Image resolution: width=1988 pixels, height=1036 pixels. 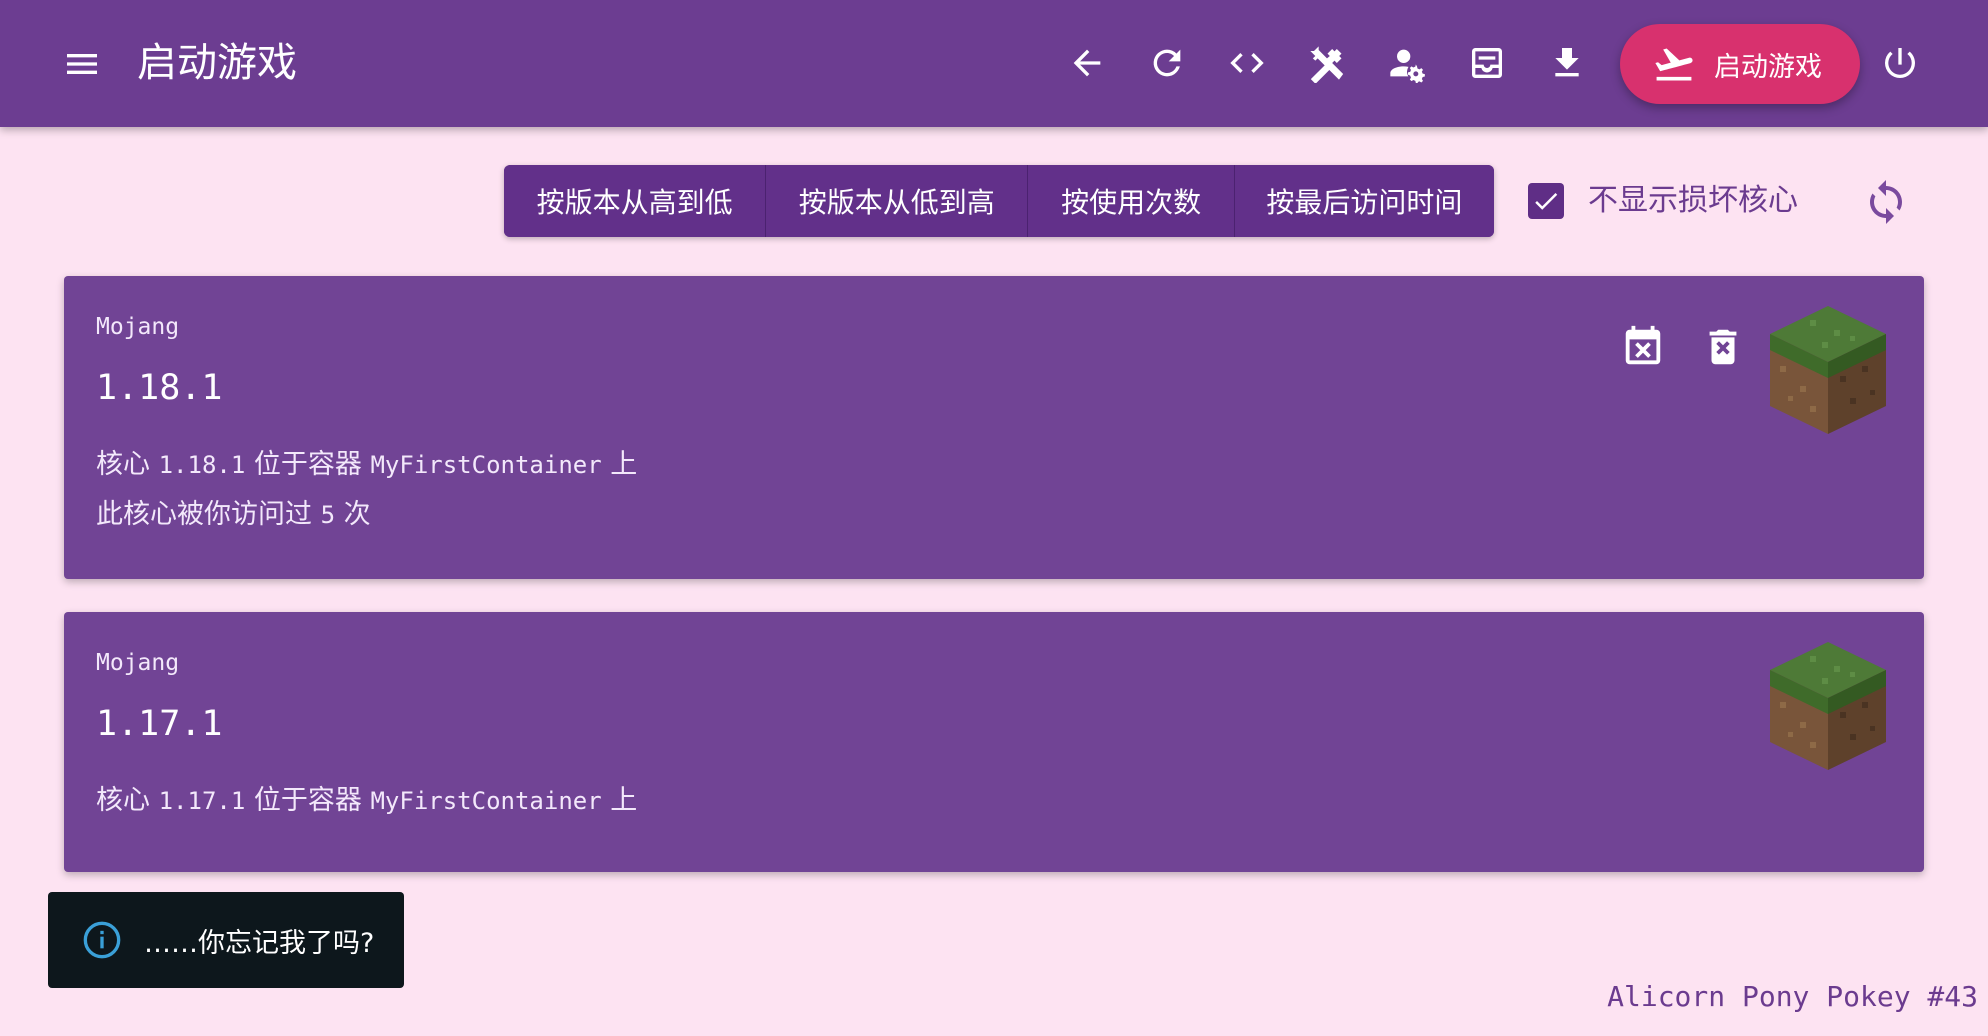 What do you see at coordinates (1693, 200) in the screenshot?
I see `hide-broken-label: 不显示损坏核心` at bounding box center [1693, 200].